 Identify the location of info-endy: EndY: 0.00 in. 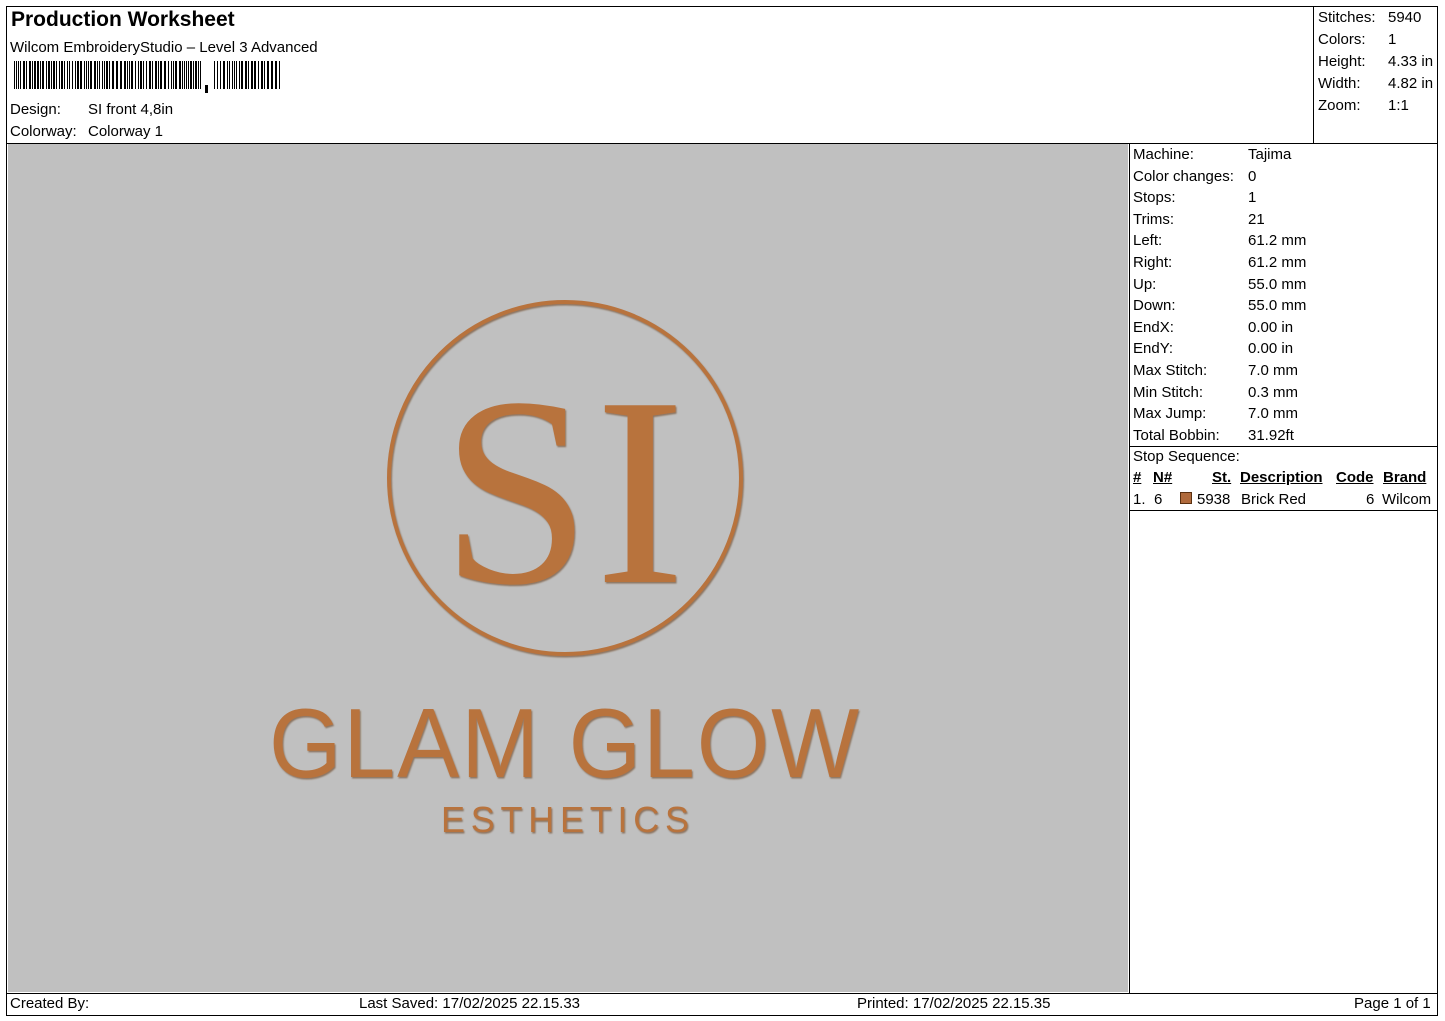
(1213, 349).